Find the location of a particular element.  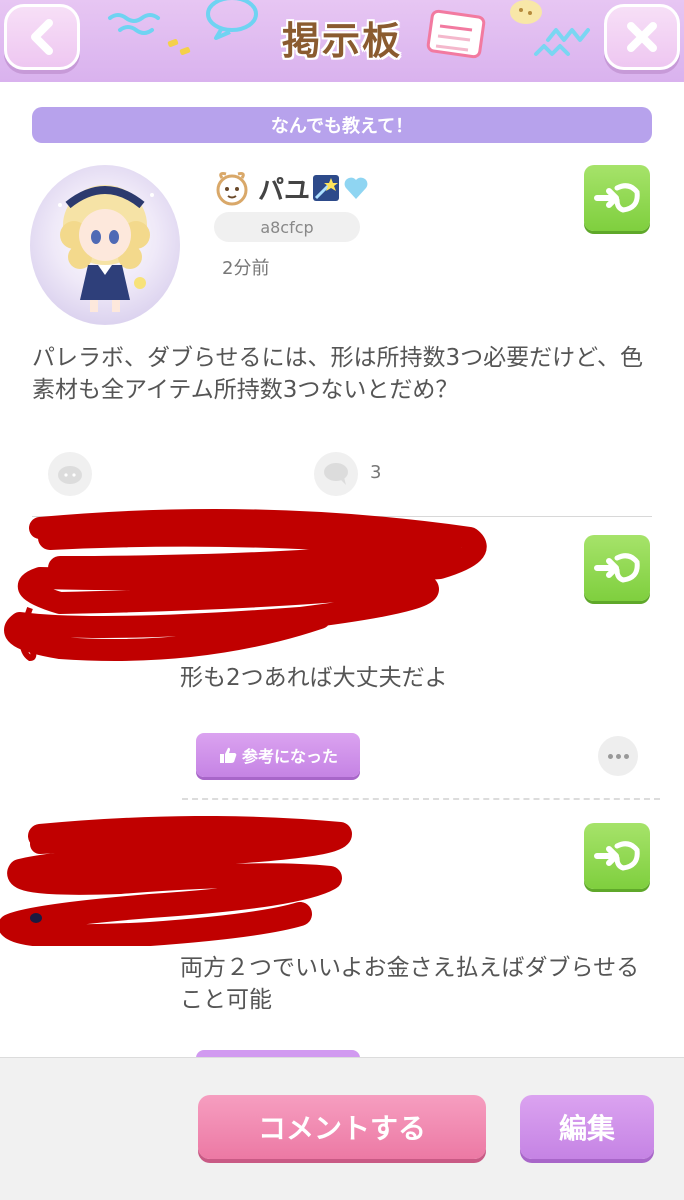

header-bar: 掲示板 is located at coordinates (342, 41).